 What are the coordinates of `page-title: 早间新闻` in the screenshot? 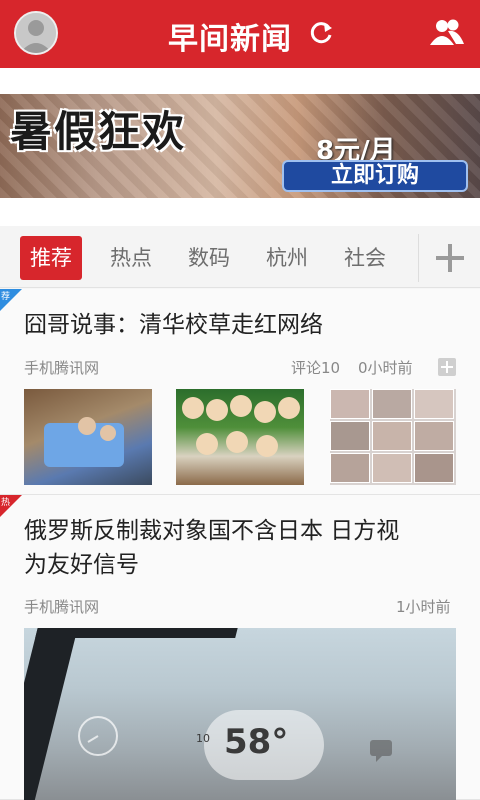 It's located at (240, 36).